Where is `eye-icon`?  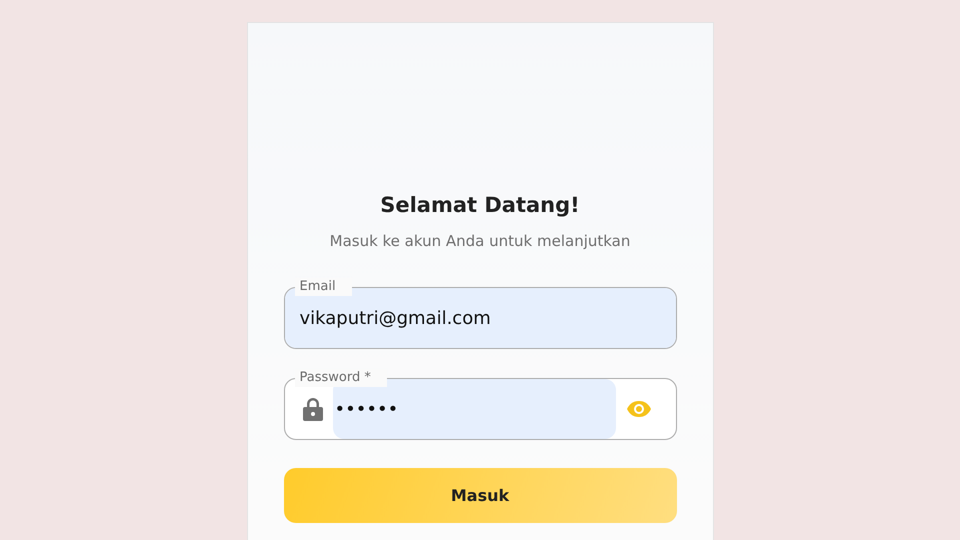 eye-icon is located at coordinates (639, 409).